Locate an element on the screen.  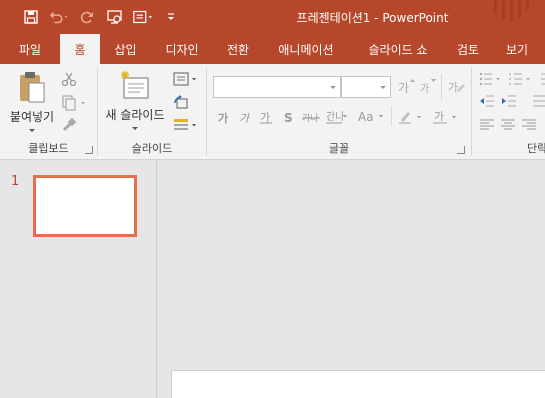
copy-button is located at coordinates (75, 103).